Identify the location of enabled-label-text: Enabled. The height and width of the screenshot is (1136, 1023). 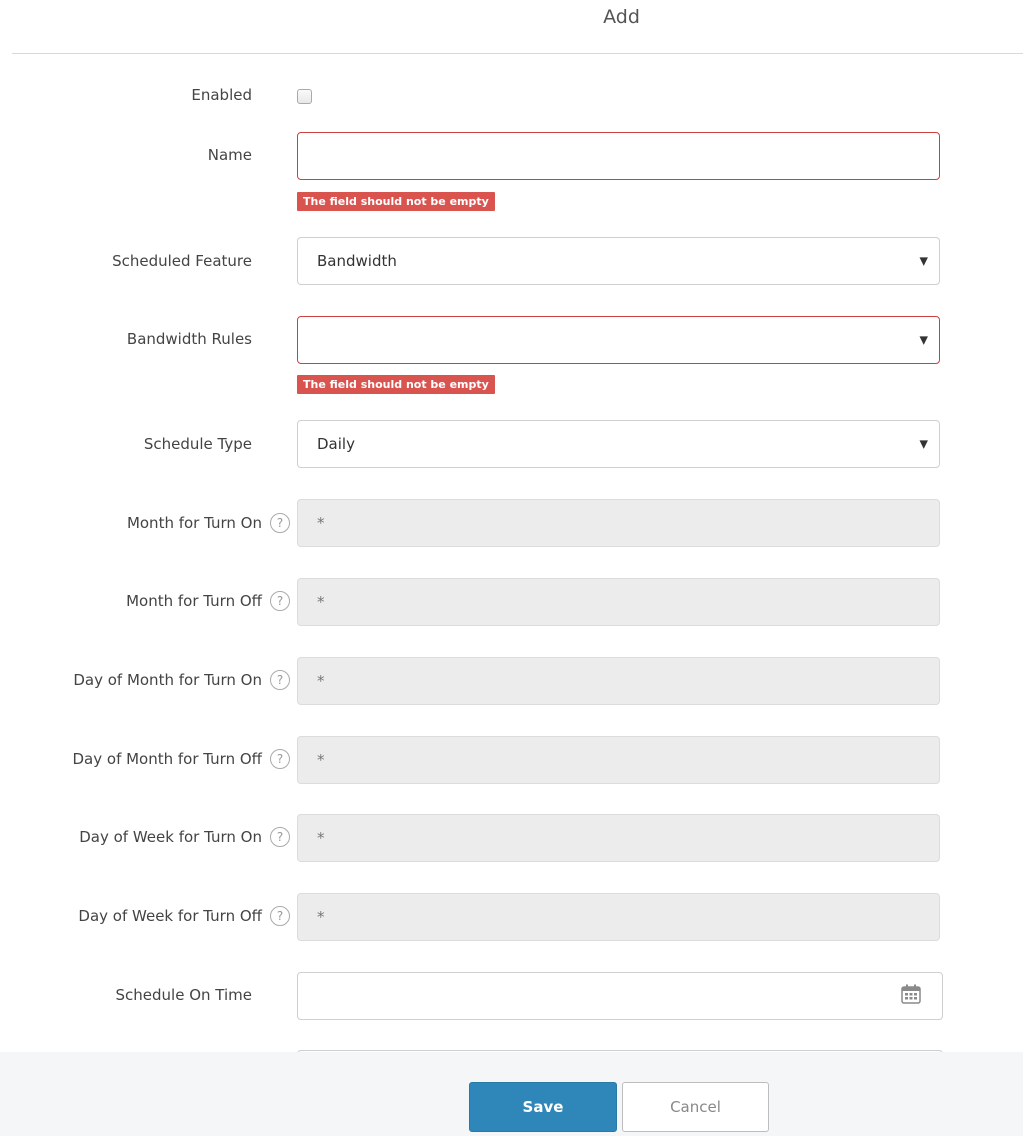
(221, 95).